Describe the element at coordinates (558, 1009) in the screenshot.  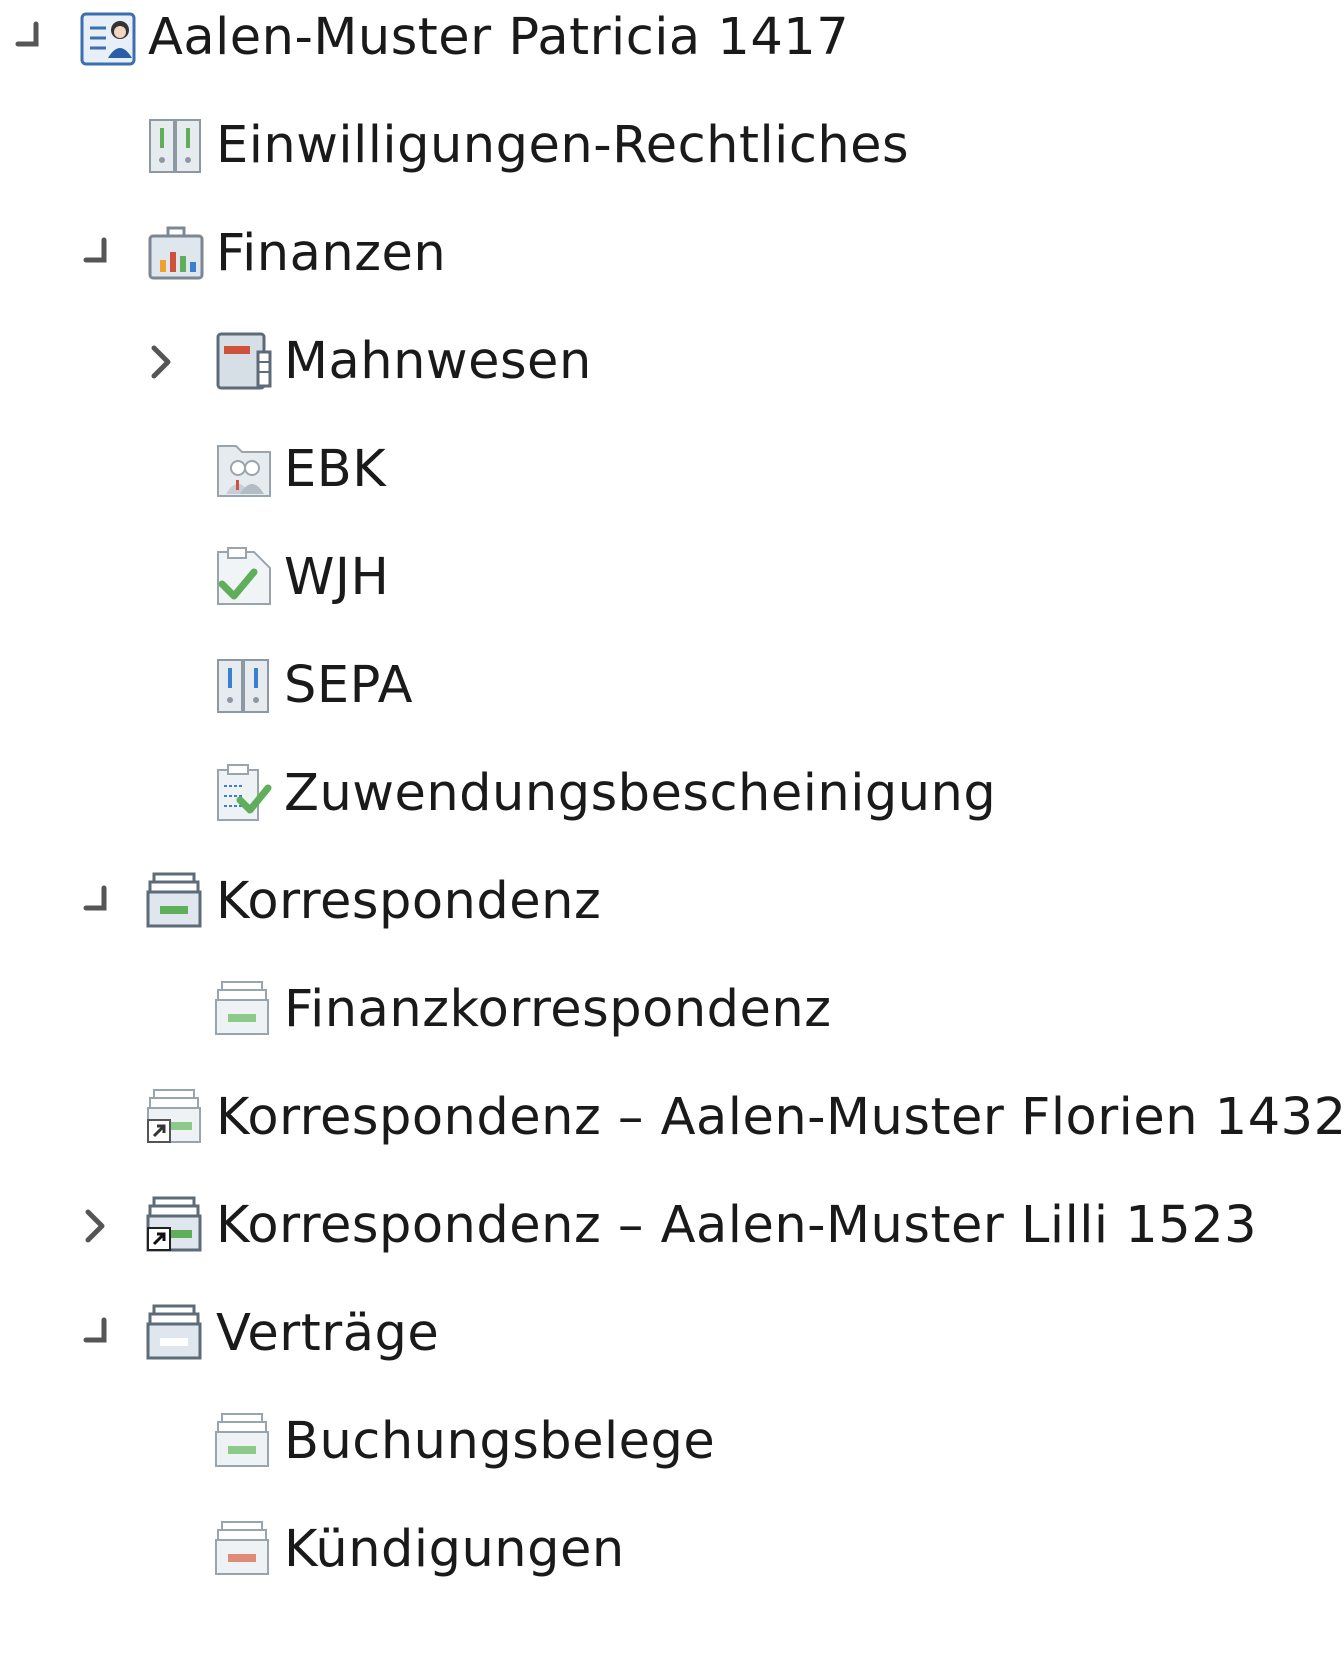
I see `tree-item-label: Finanzkorrespondenz` at that location.